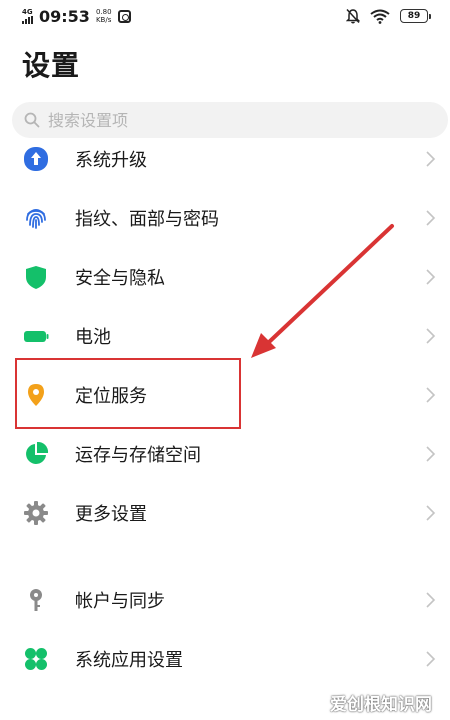  Describe the element at coordinates (36, 513) in the screenshot. I see `gear-icon` at that location.